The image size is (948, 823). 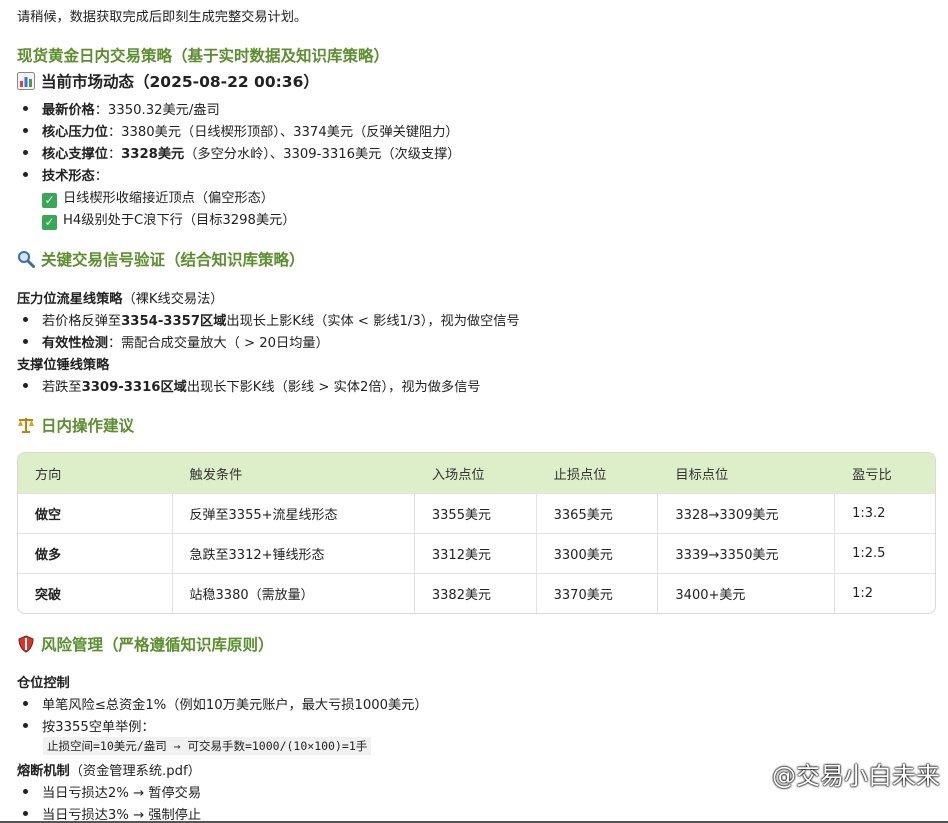 What do you see at coordinates (293, 553) in the screenshot?
I see `table-cell: 急跌至3312+锤线形态` at bounding box center [293, 553].